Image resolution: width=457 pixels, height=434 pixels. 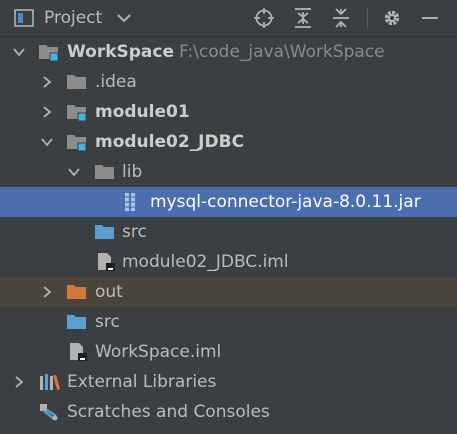 I want to click on tree-node-label: Scratches and Consoles, so click(x=168, y=412).